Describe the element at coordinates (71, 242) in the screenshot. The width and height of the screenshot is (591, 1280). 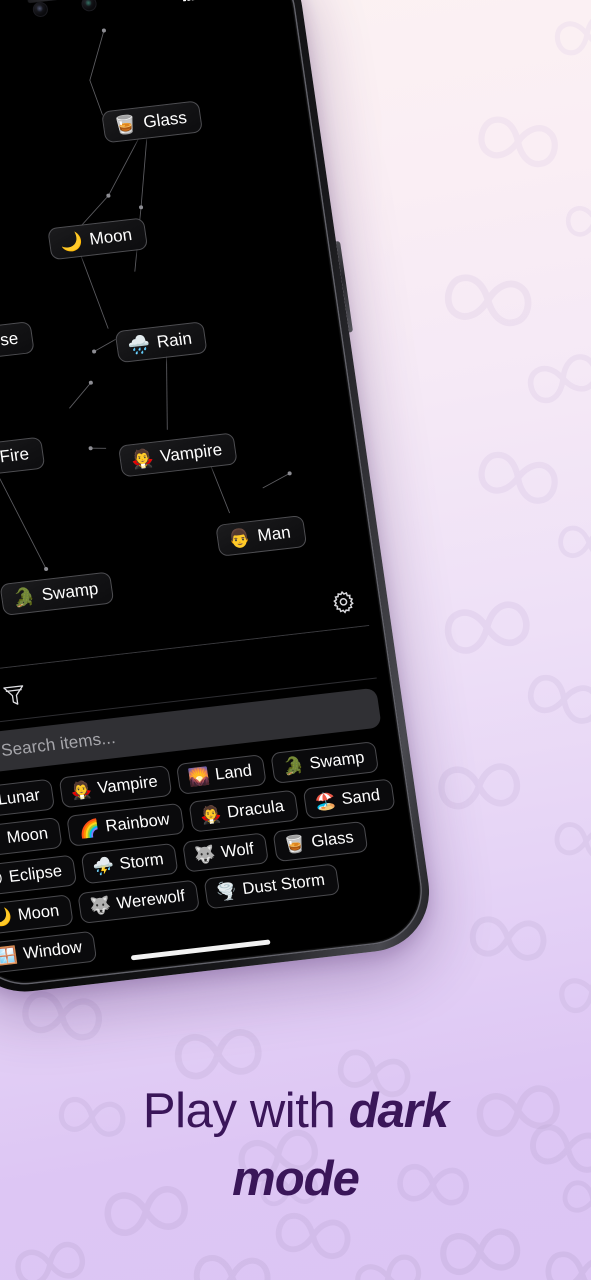
I see `node-emoji-icon: 🌙` at that location.